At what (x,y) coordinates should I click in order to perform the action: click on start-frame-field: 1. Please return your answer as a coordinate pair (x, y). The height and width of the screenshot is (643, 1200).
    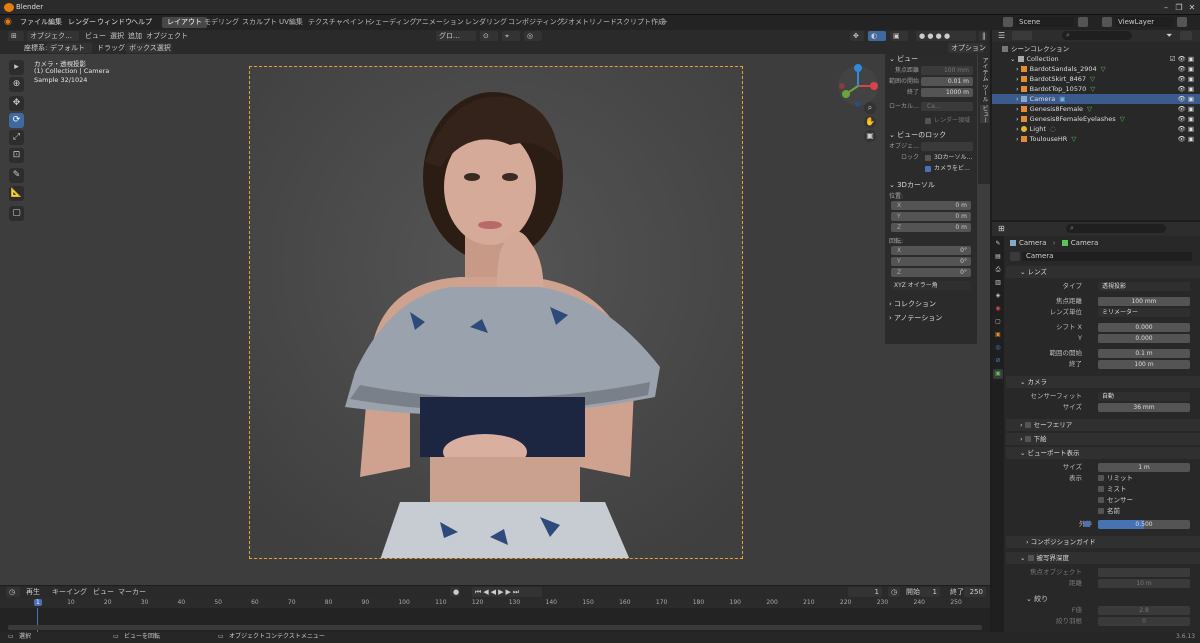
    Looking at the image, I should click on (930, 592).